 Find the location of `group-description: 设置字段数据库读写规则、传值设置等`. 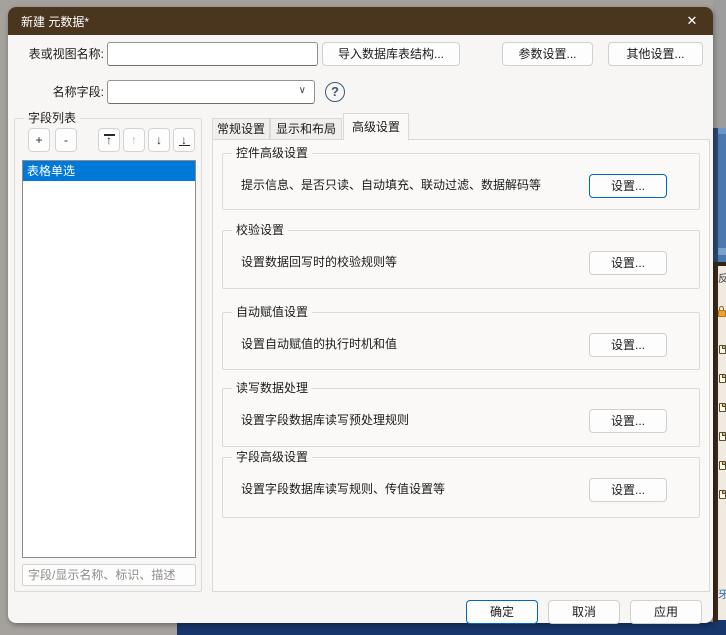

group-description: 设置字段数据库读写规则、传值设置等 is located at coordinates (343, 489).